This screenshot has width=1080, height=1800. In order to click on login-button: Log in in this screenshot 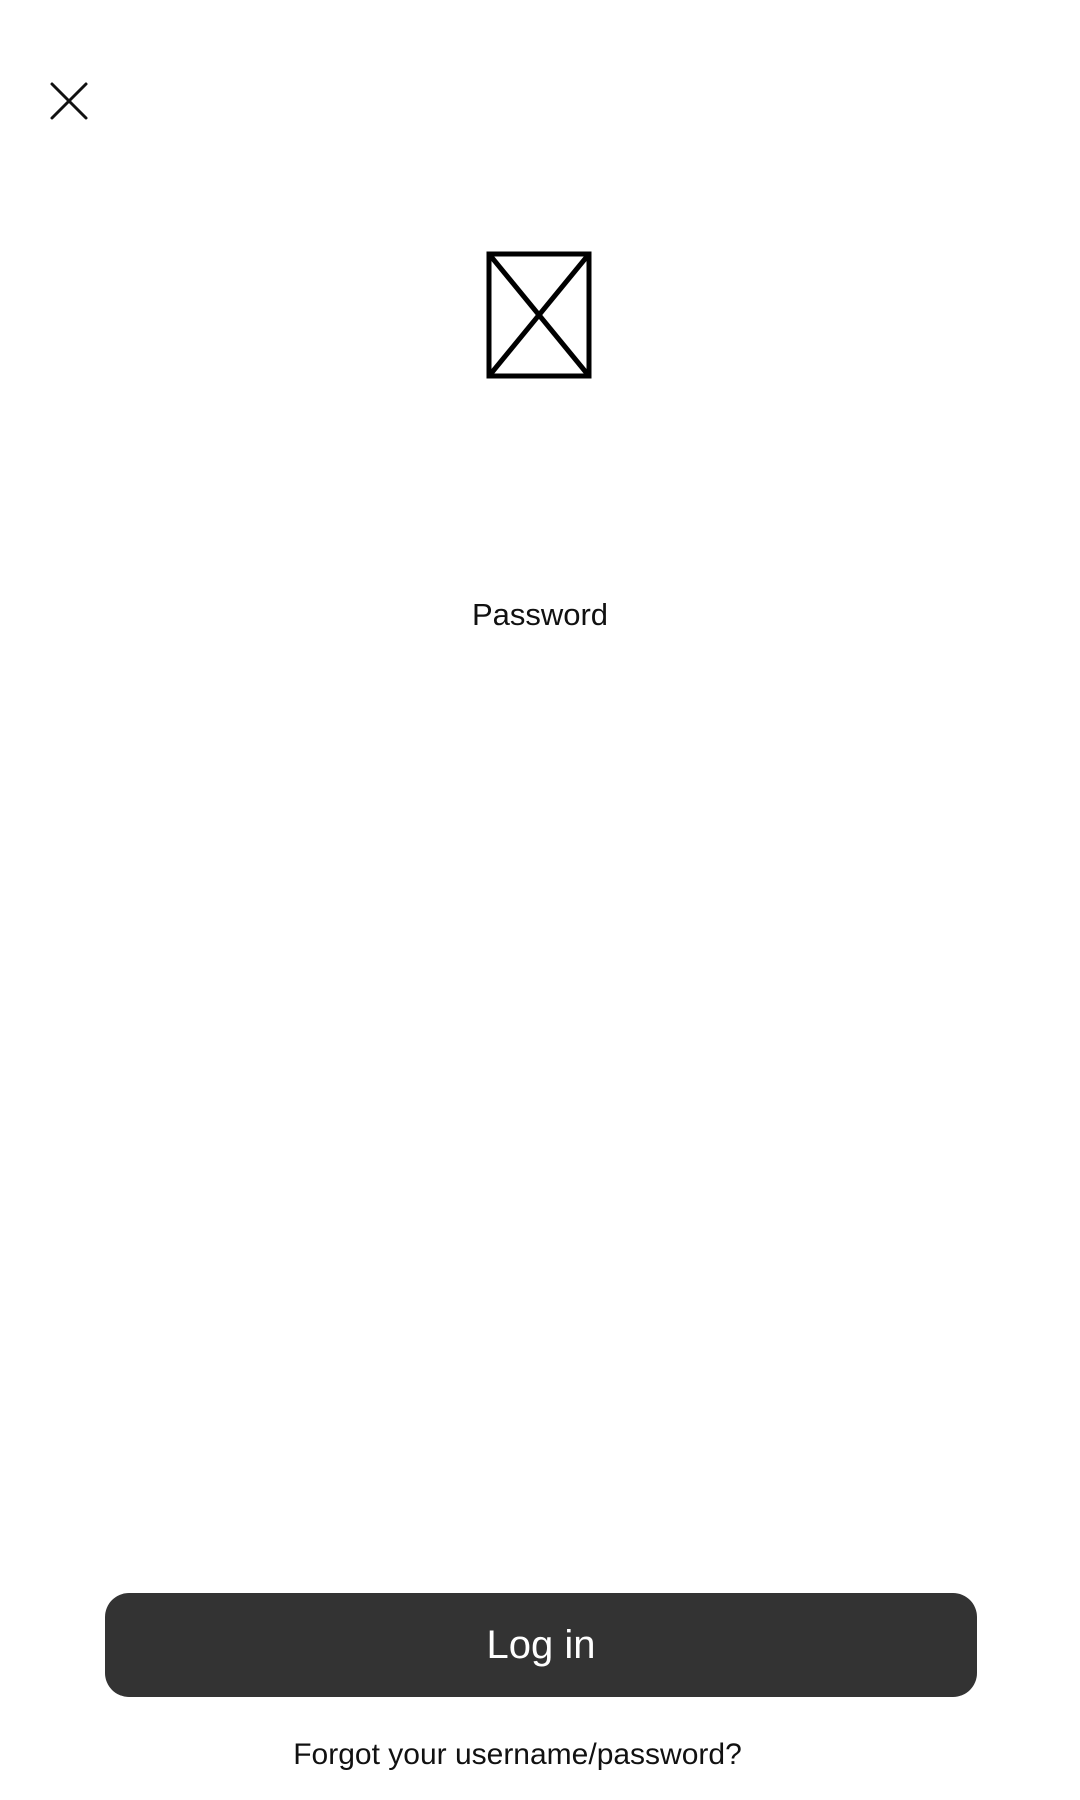, I will do `click(541, 1645)`.